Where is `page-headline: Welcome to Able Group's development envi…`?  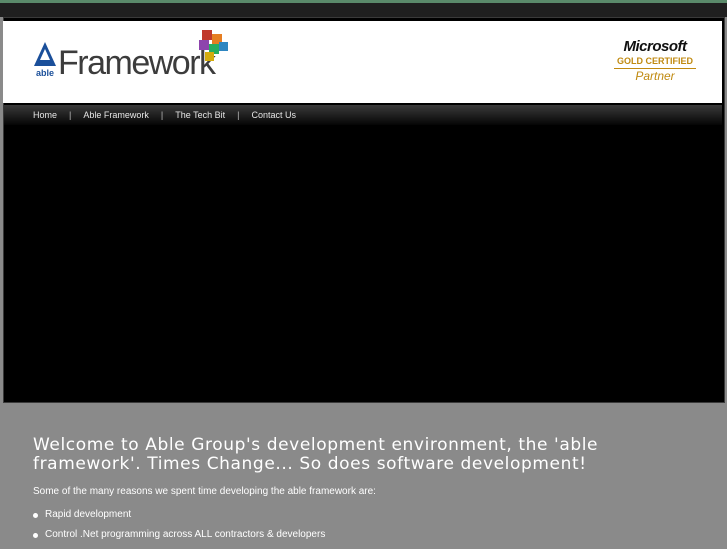 page-headline: Welcome to Able Group's development envi… is located at coordinates (368, 455).